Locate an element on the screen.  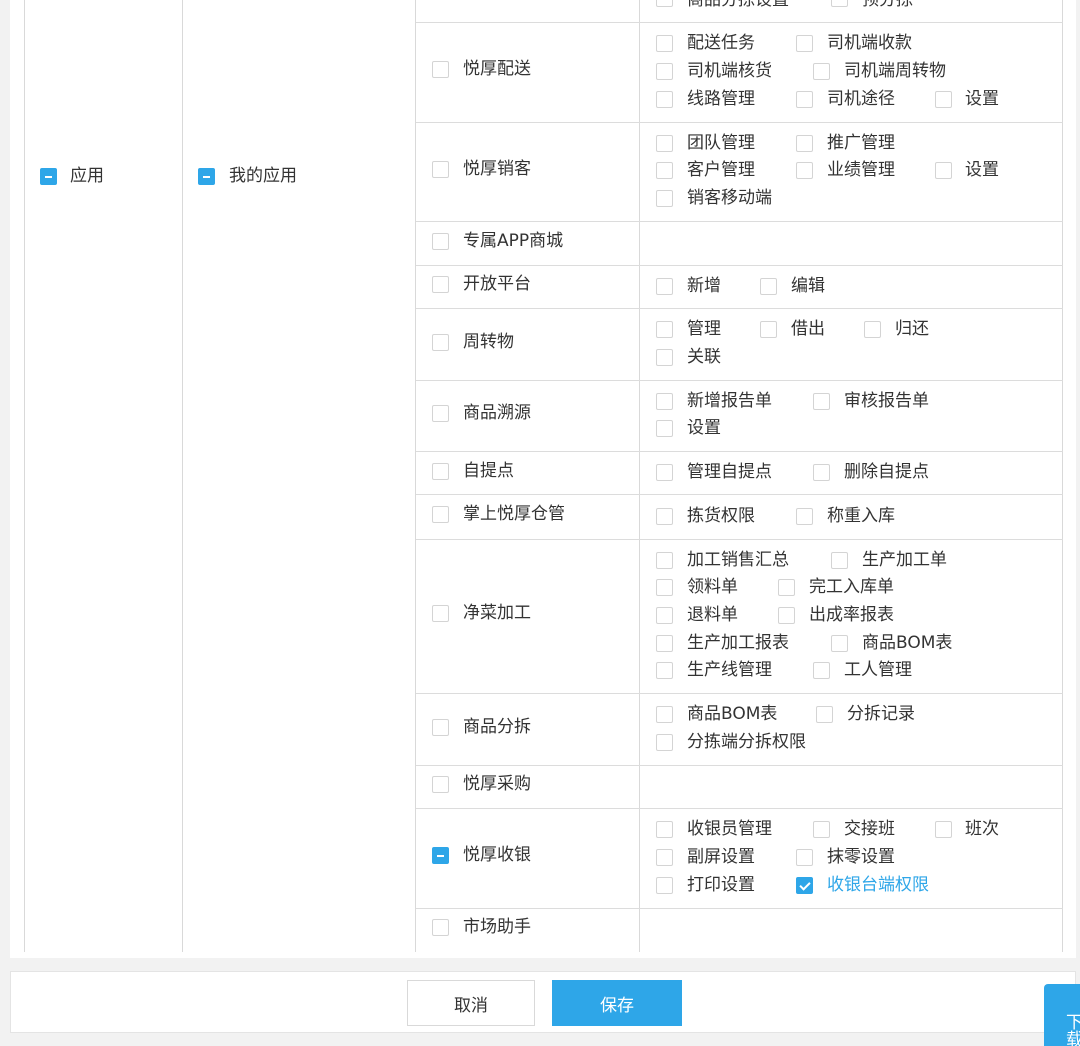
perm-label: 拣货权限 is located at coordinates (721, 516).